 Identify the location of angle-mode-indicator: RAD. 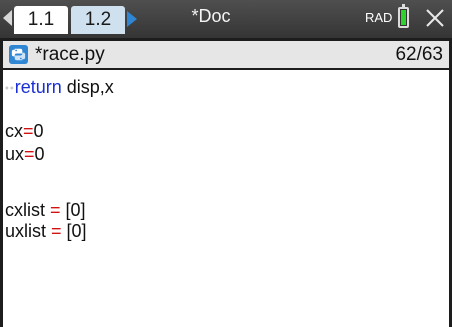
(379, 17).